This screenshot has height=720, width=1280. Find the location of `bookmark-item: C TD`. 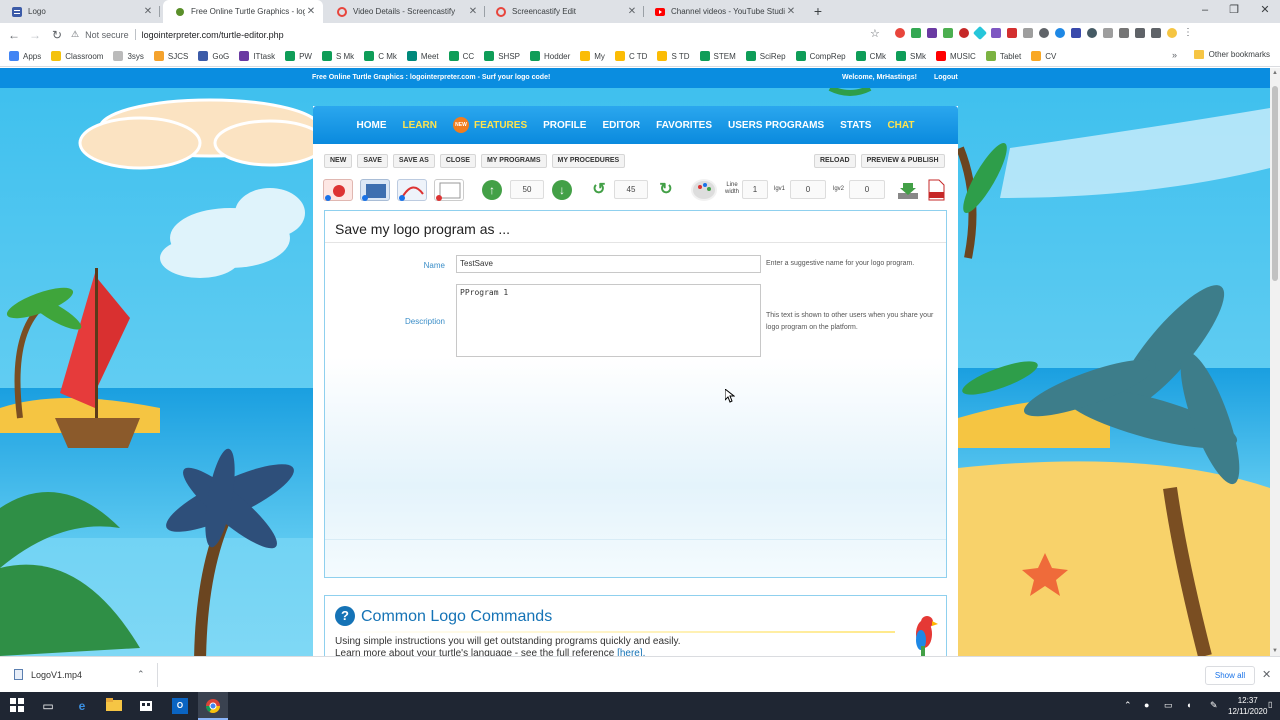

bookmark-item: C TD is located at coordinates (630, 56).